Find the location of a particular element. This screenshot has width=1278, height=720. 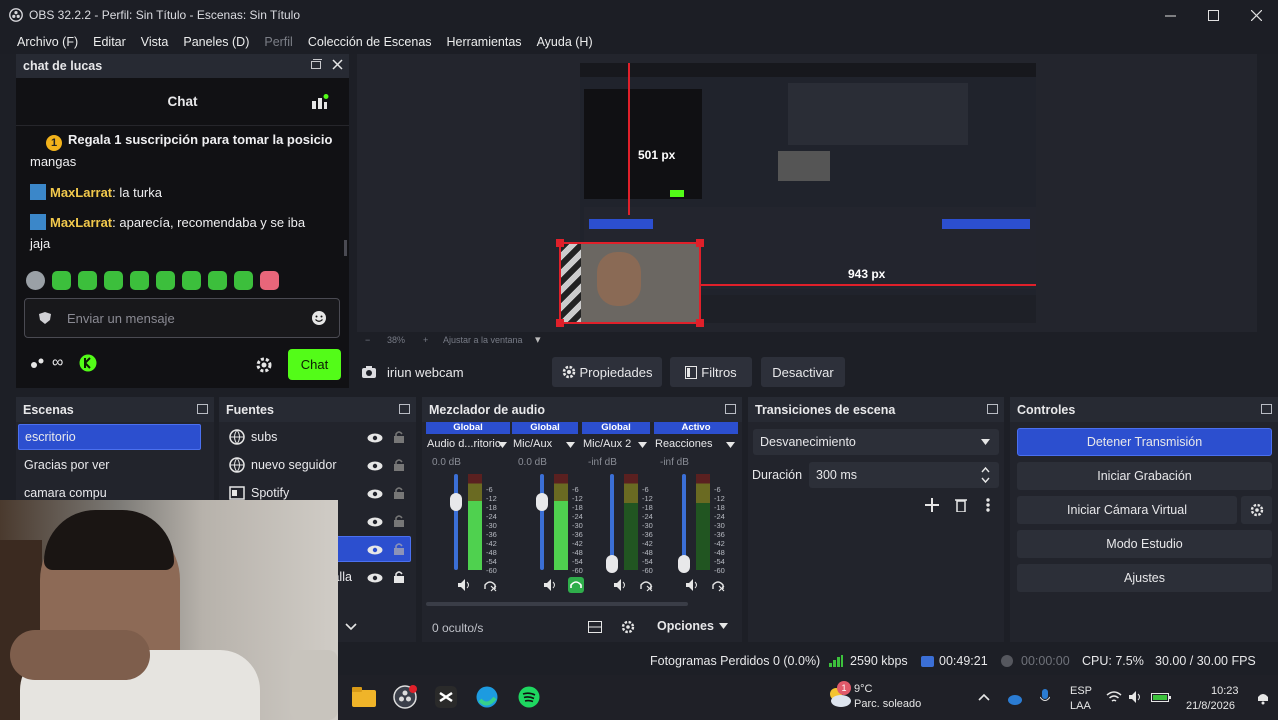

deactivate-button: Desactivar is located at coordinates (803, 372).